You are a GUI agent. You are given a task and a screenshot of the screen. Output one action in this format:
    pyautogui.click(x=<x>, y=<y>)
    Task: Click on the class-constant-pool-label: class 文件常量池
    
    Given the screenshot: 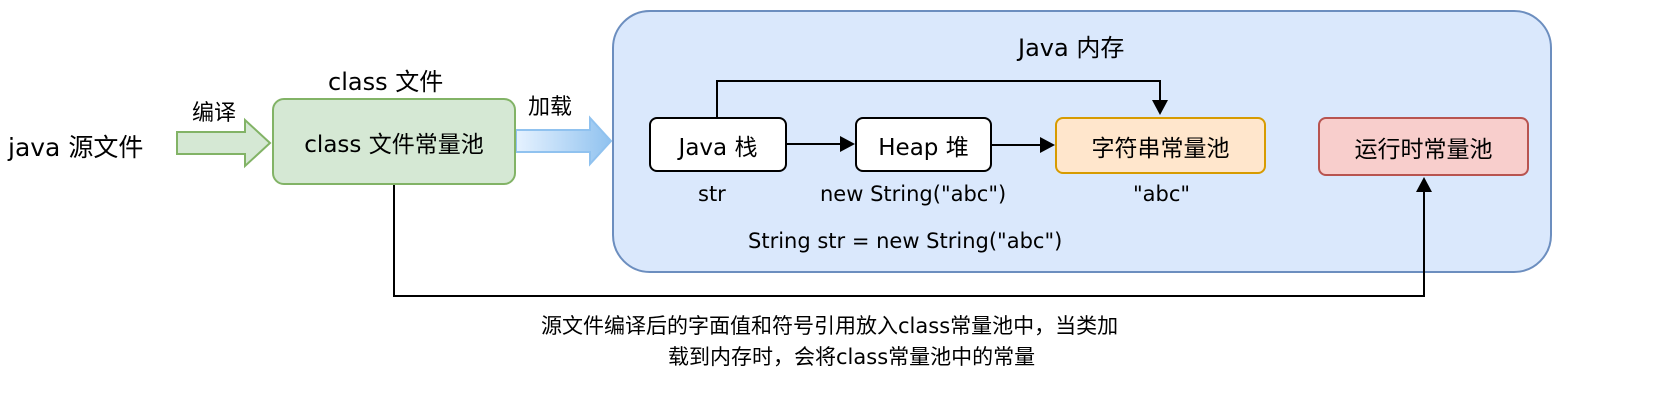 What is the action you would take?
    pyautogui.click(x=394, y=144)
    